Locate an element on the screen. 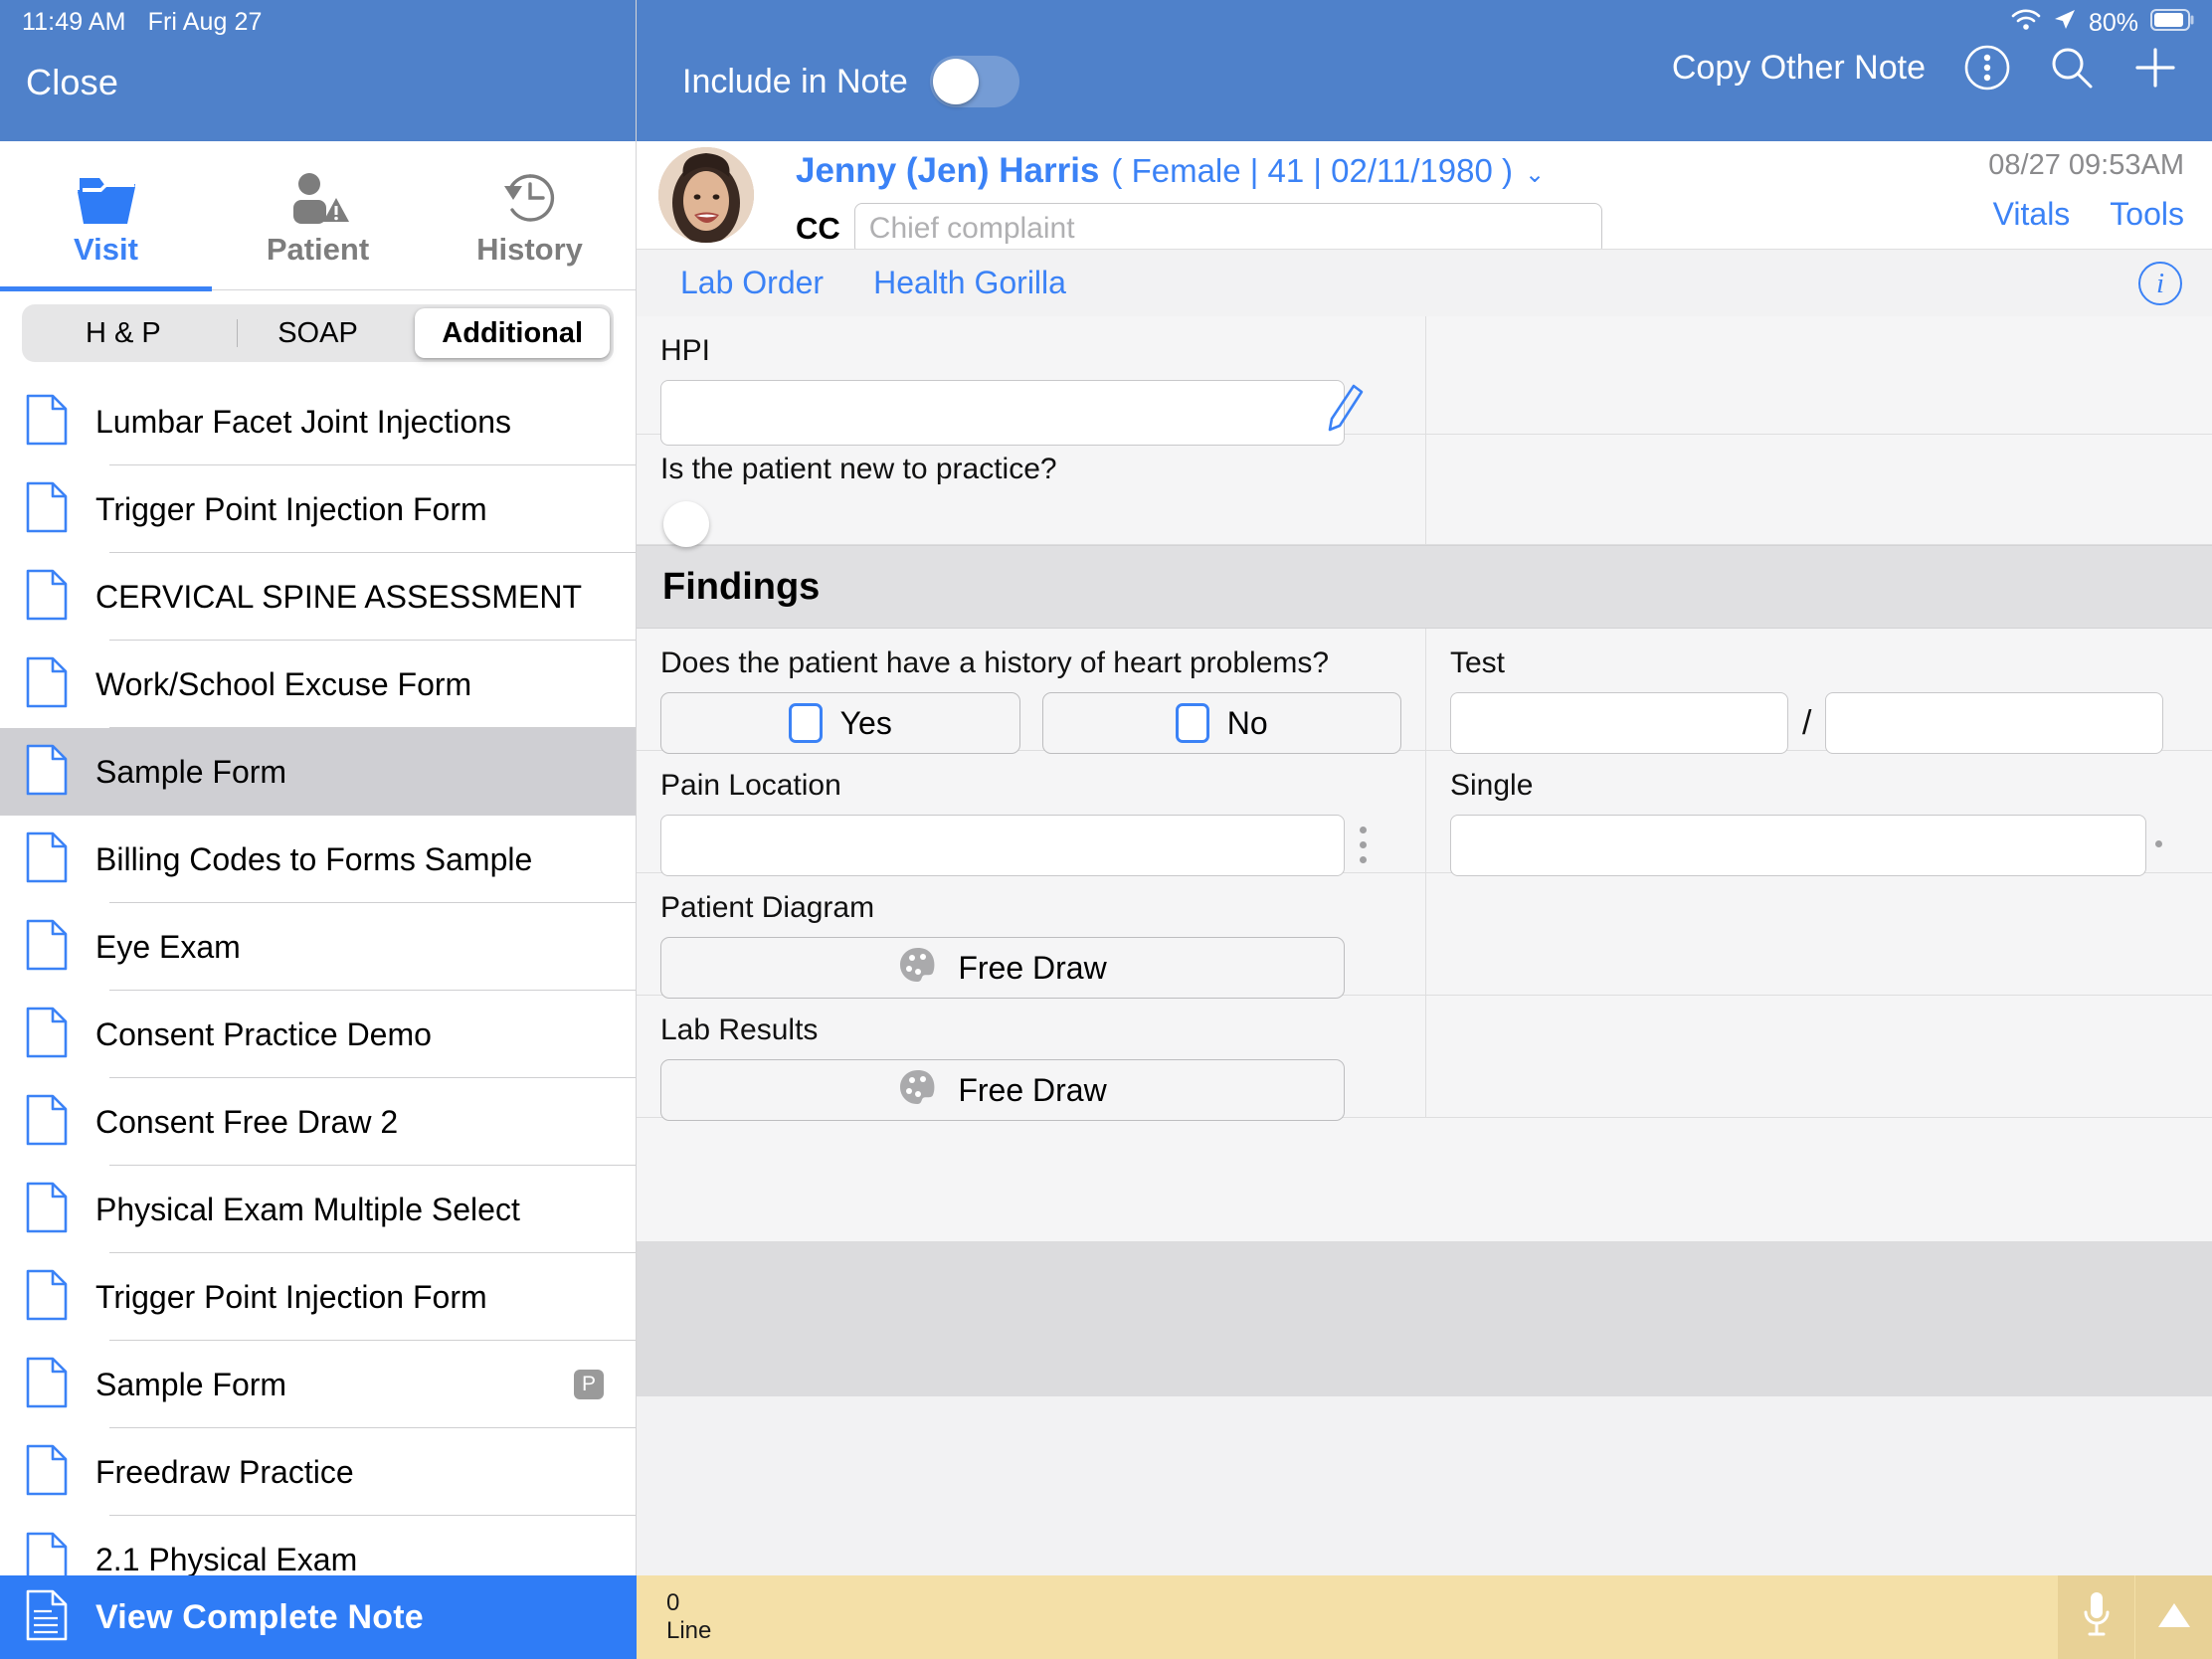 This screenshot has height=1659, width=2212. hpi-cell-empty is located at coordinates (1819, 375).